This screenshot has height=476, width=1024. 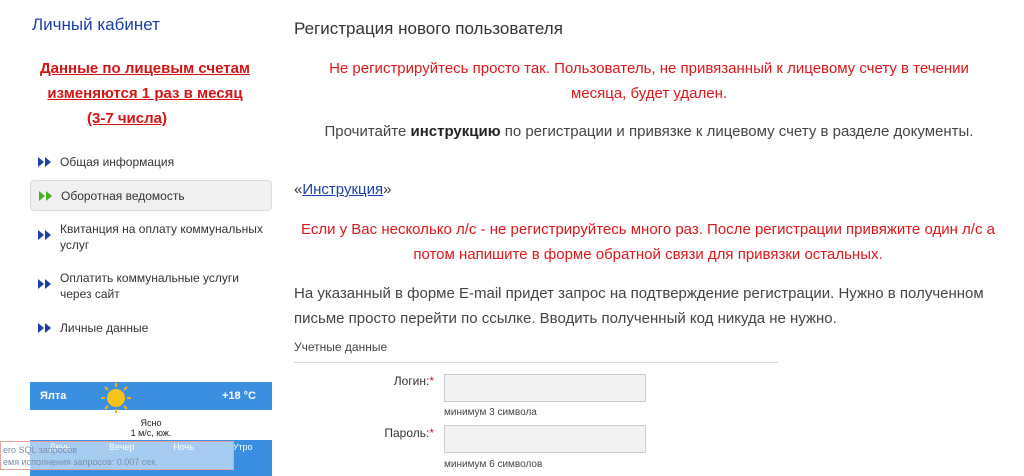 What do you see at coordinates (80, 462) in the screenshot?
I see `debug-line: емя исполнения запросов: 0.007 сек.` at bounding box center [80, 462].